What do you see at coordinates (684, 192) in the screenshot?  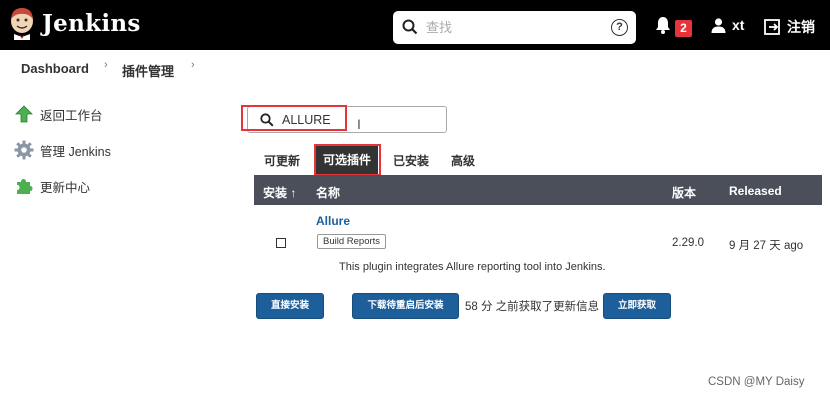 I see `column-version: 版本` at bounding box center [684, 192].